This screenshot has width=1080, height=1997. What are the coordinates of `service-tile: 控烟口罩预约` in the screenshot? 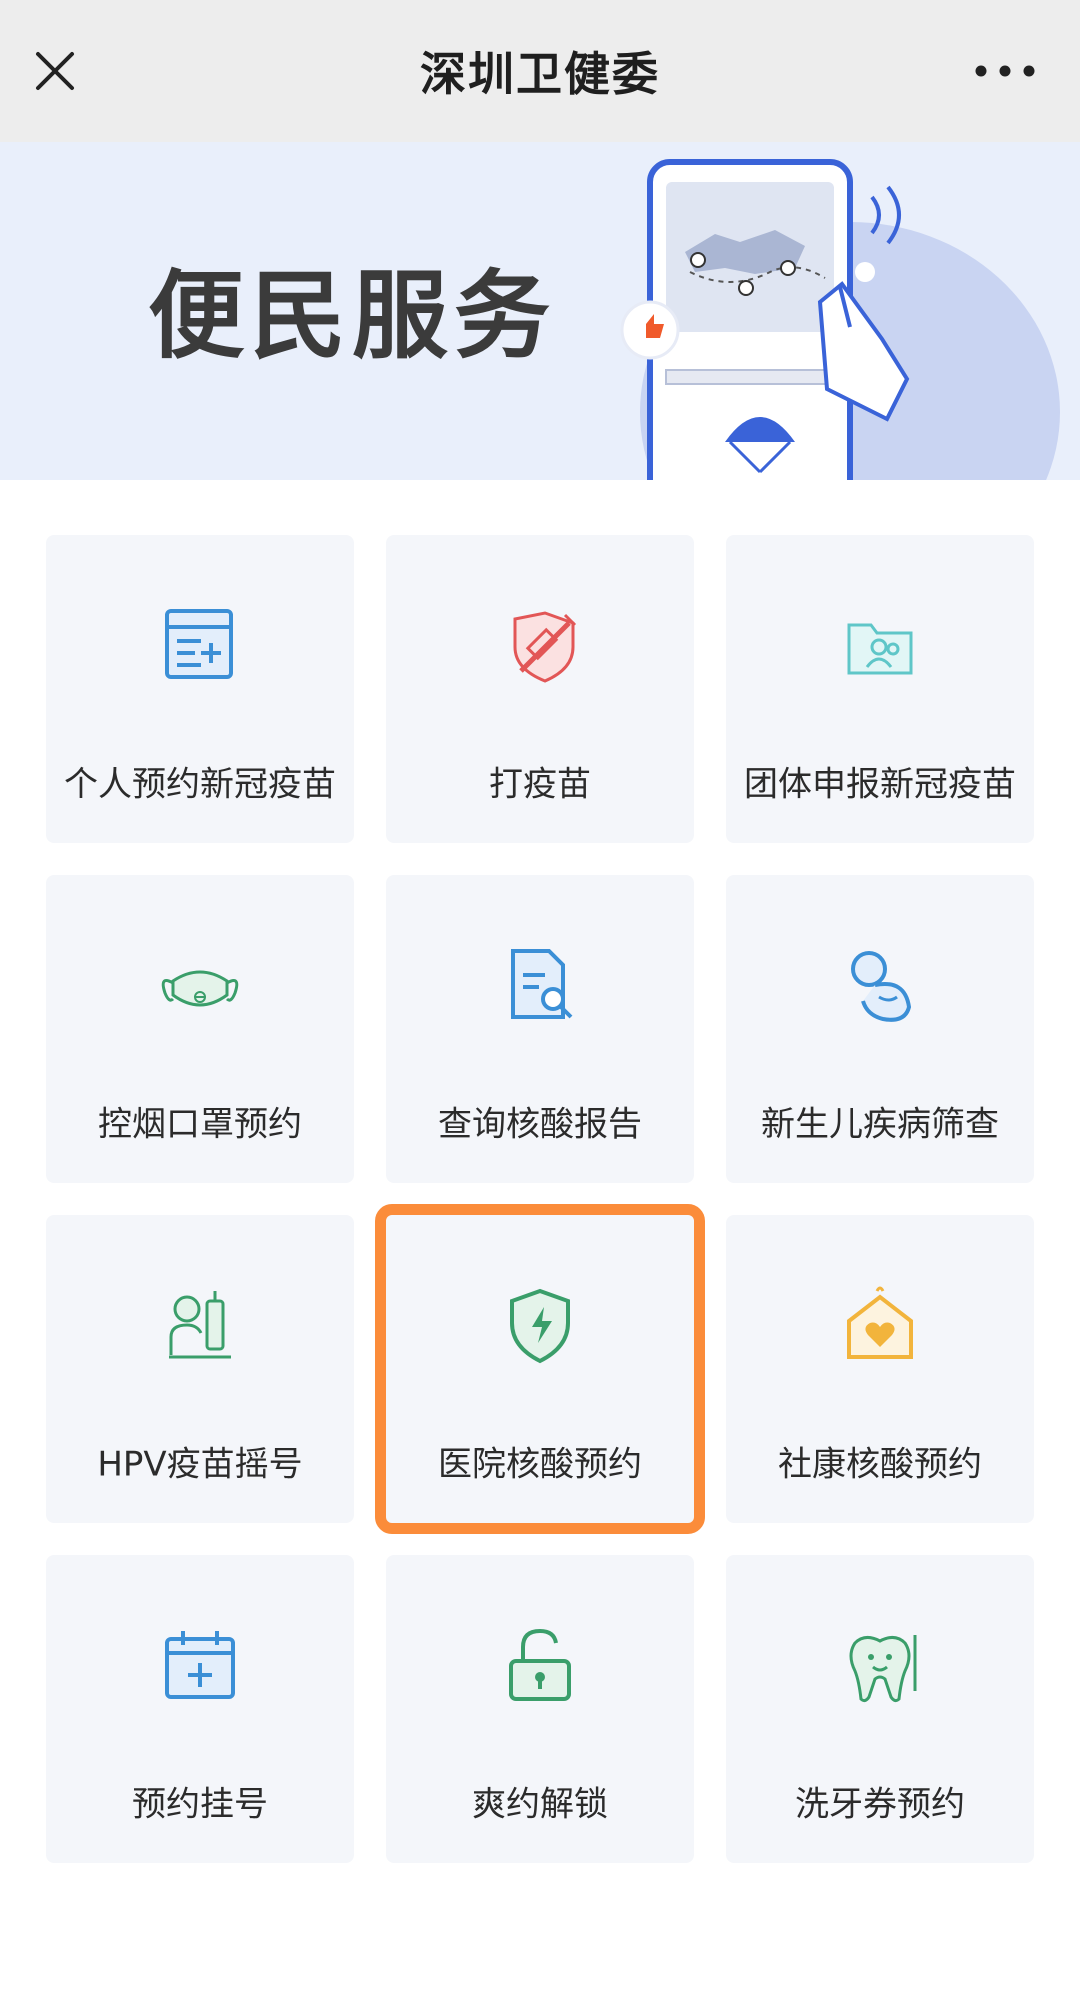 It's located at (200, 1029).